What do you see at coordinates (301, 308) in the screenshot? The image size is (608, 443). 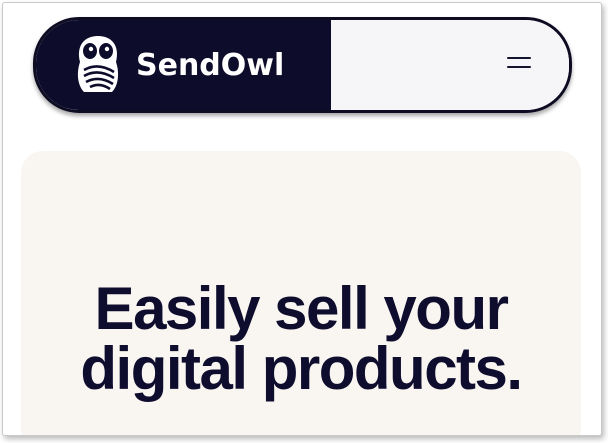 I see `hero-title-line-1: Easily sell your` at bounding box center [301, 308].